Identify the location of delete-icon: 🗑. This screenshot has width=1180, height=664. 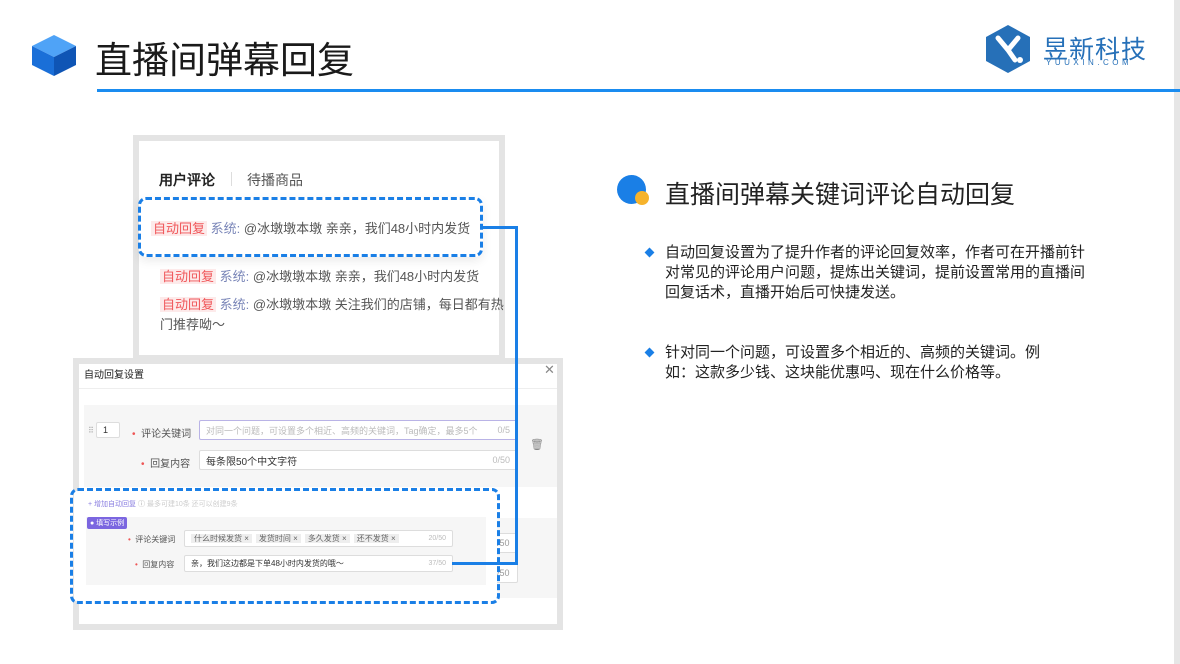
(537, 444).